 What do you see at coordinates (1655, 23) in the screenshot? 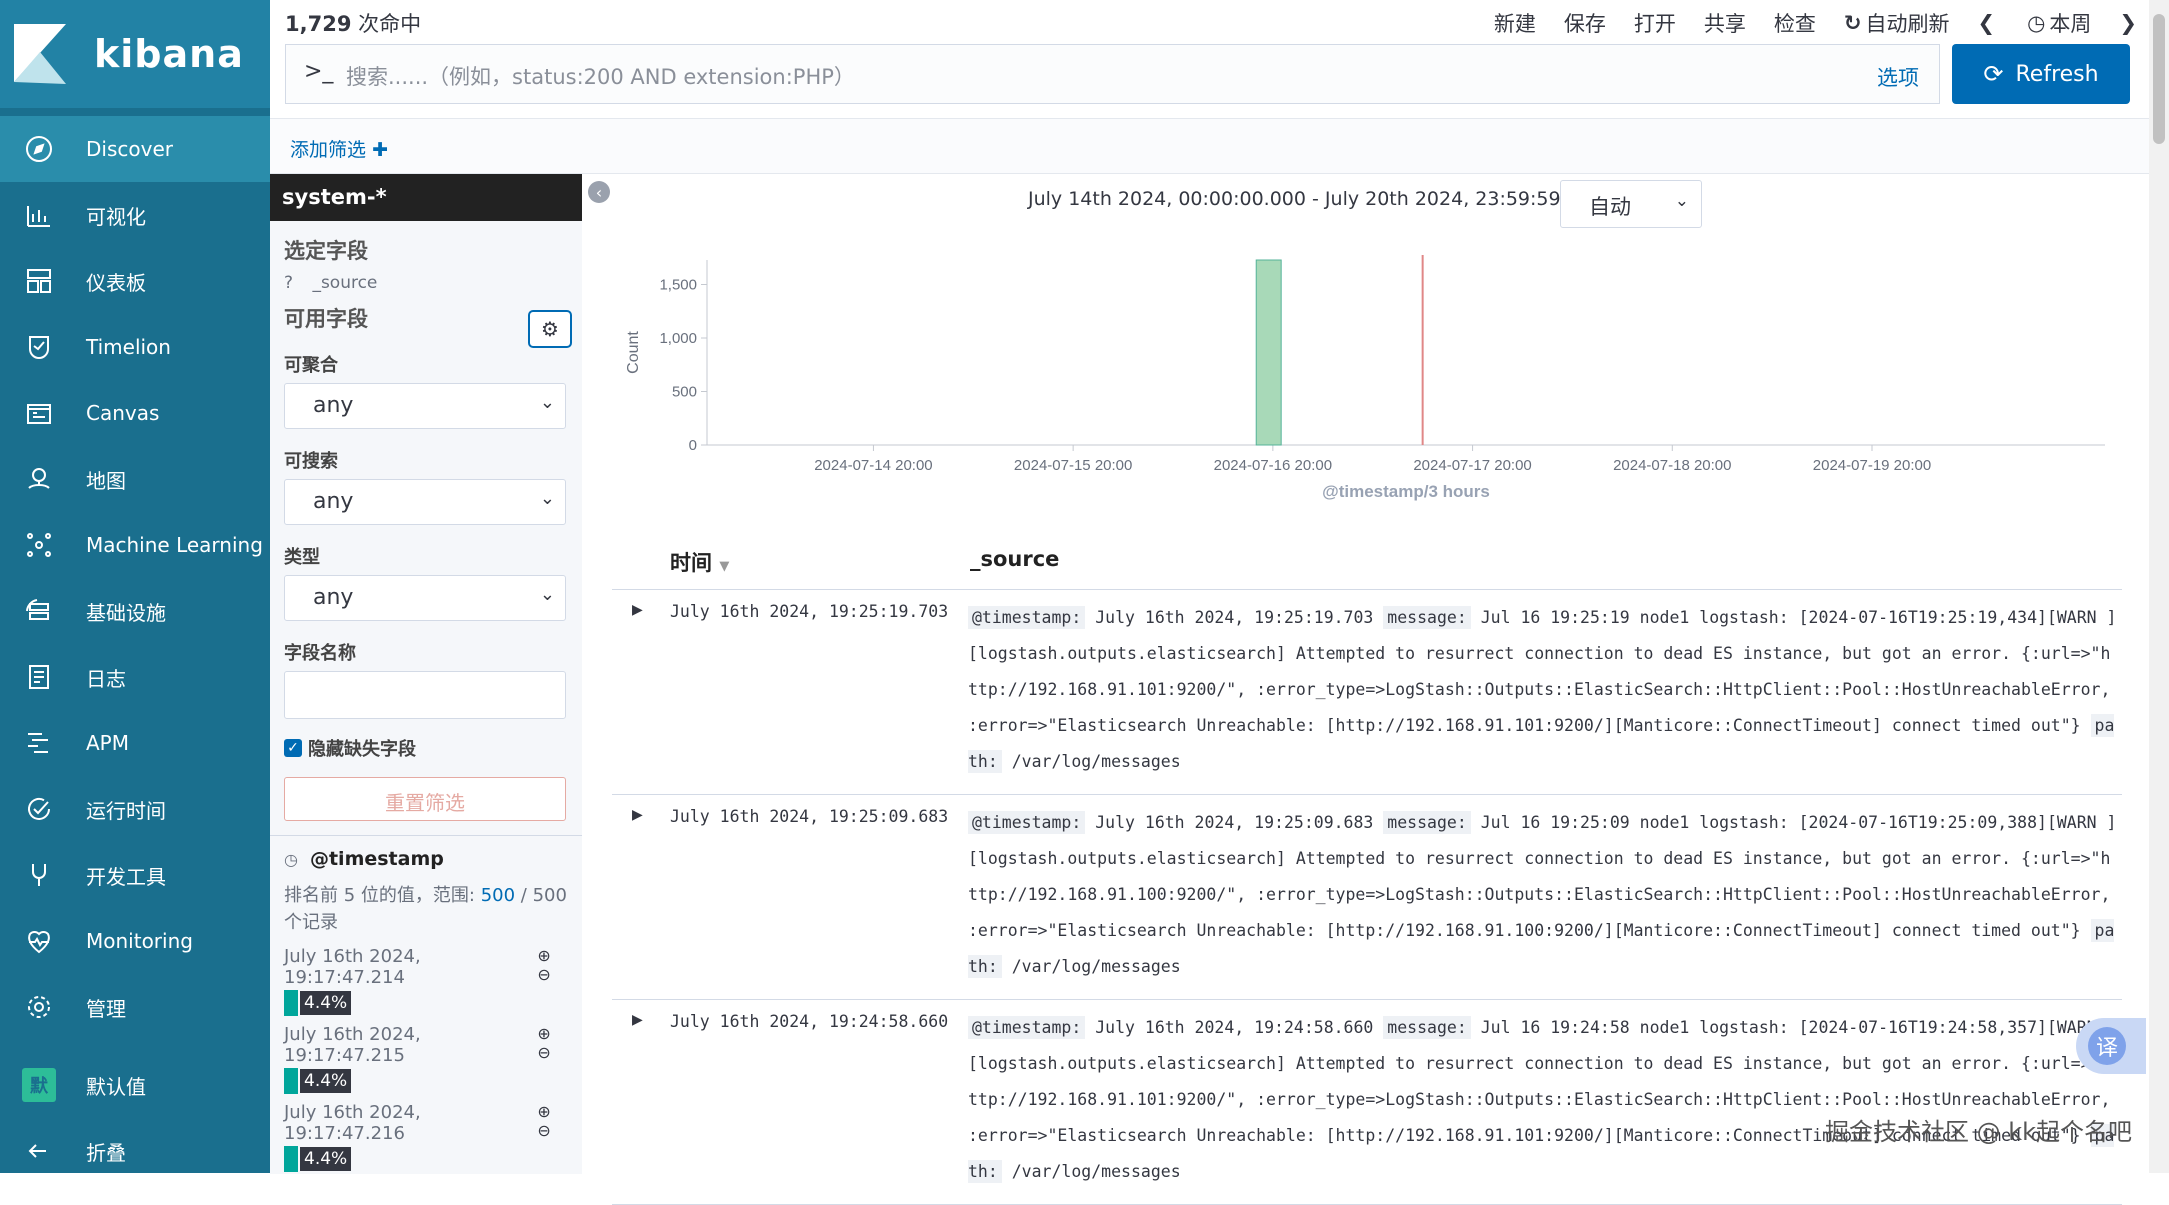
I see `menu-open: 打开` at bounding box center [1655, 23].